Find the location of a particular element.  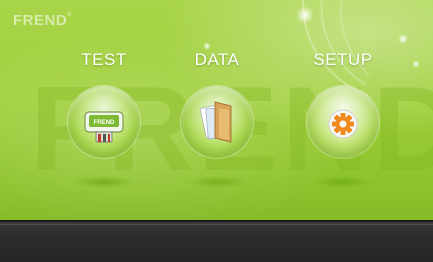

device-screen-text: FREND is located at coordinates (104, 123).